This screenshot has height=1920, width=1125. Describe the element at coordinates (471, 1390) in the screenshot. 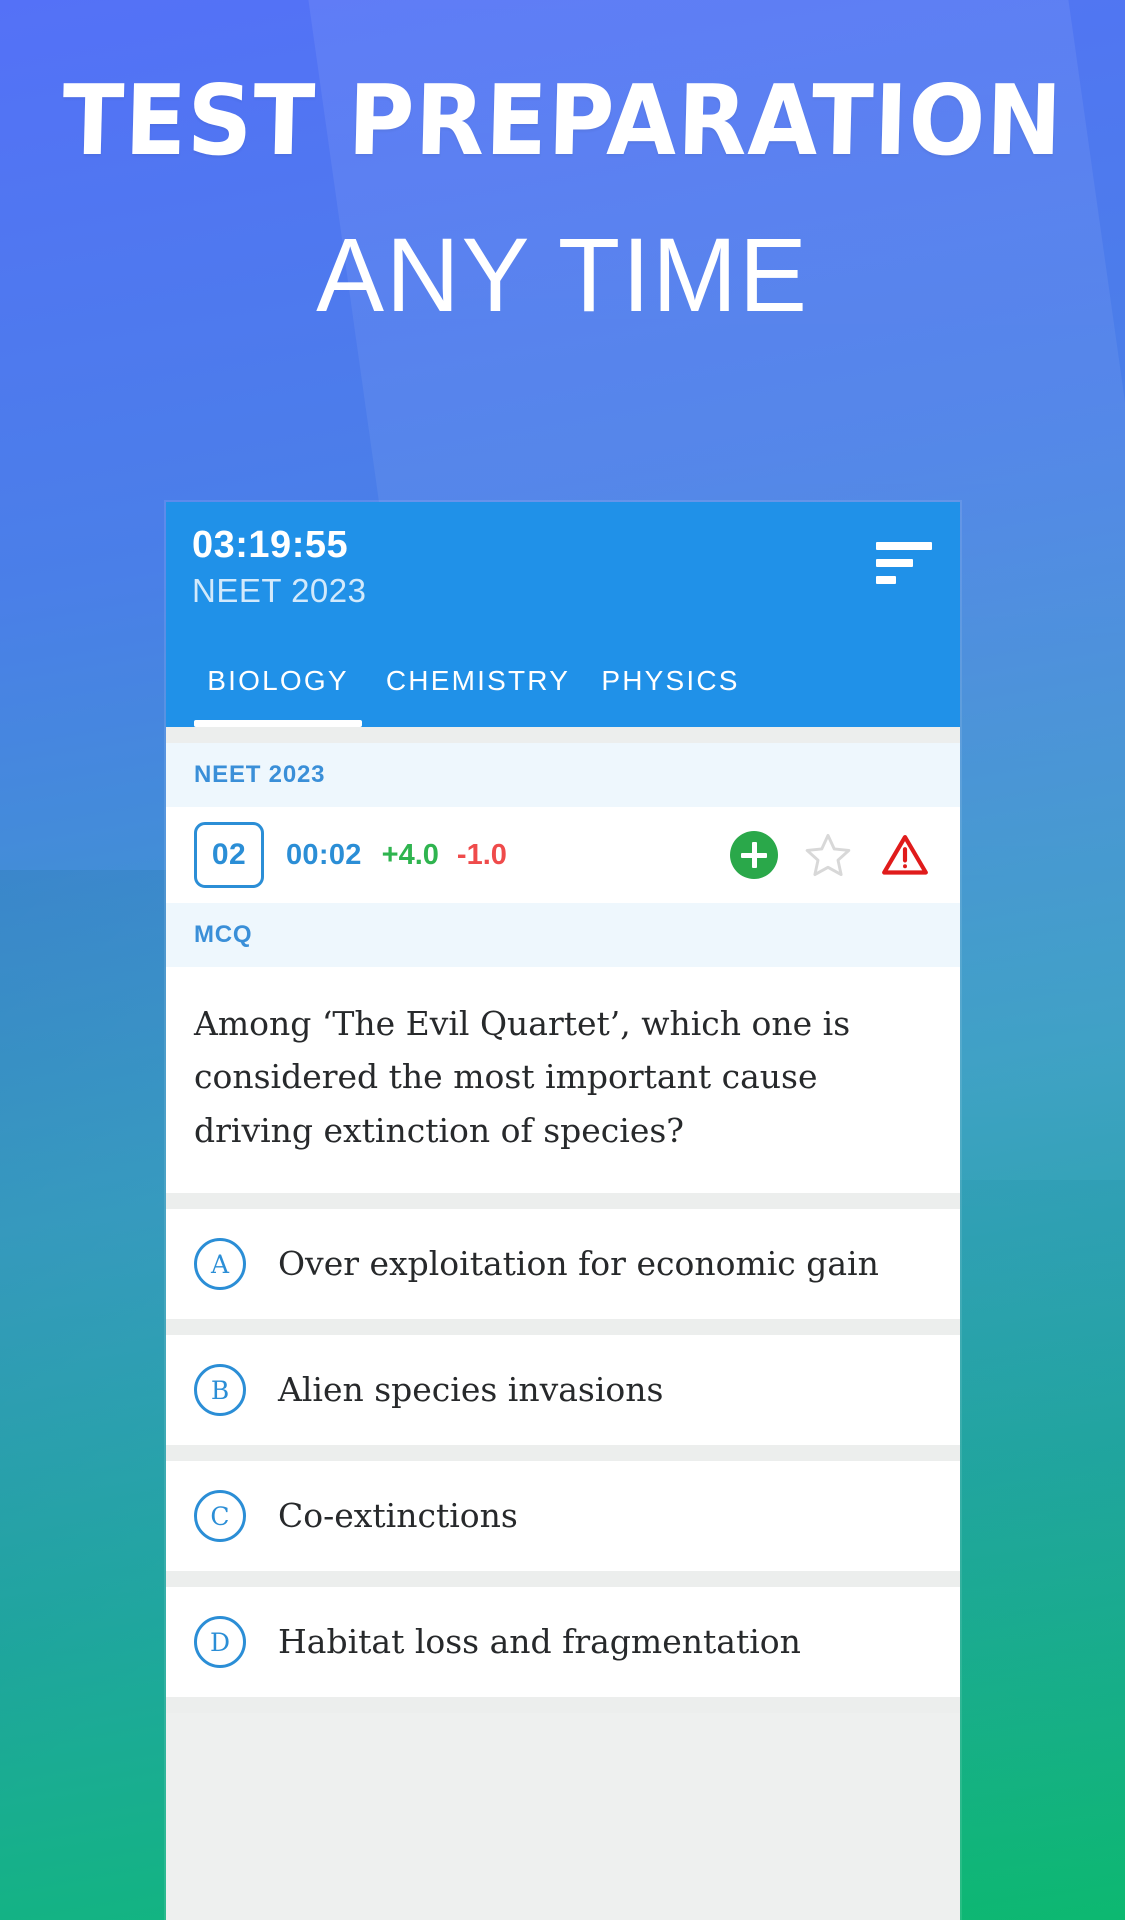

I see `option-b-label: Alien species invasions` at that location.